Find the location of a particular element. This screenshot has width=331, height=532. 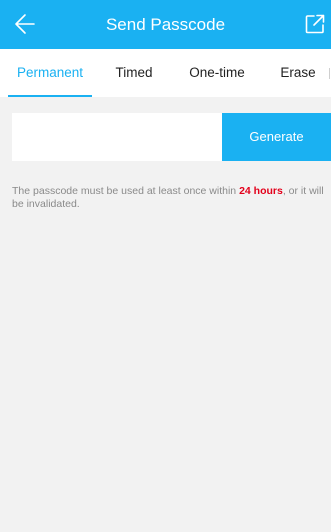

tab-one-time: One-time is located at coordinates (217, 73).